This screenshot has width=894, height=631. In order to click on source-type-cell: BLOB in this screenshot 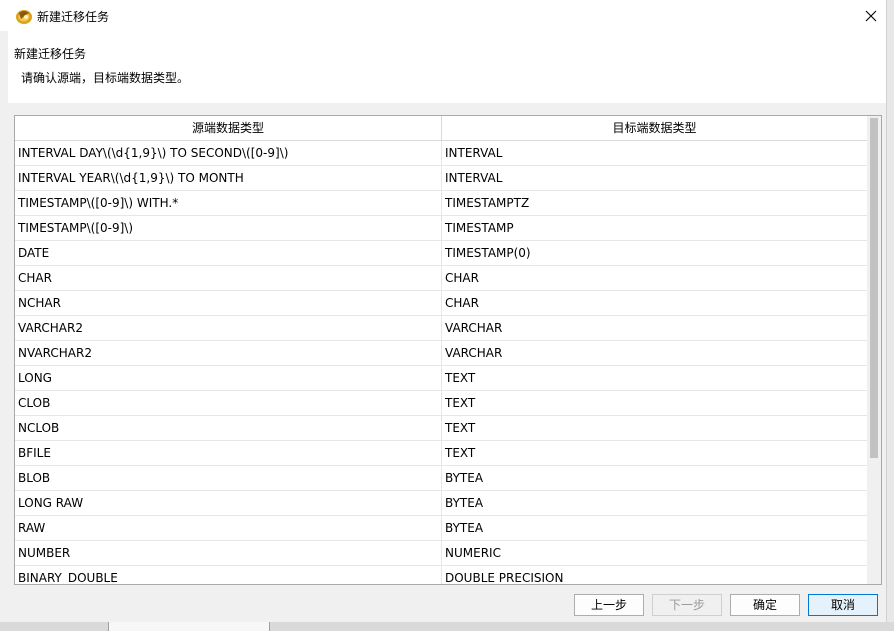, I will do `click(34, 478)`.